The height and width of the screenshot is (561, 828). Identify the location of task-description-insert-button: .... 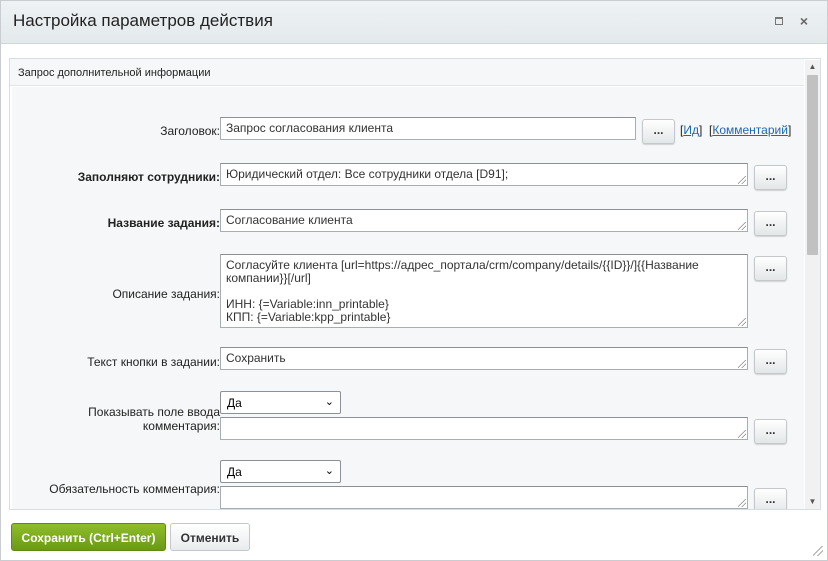
(770, 268).